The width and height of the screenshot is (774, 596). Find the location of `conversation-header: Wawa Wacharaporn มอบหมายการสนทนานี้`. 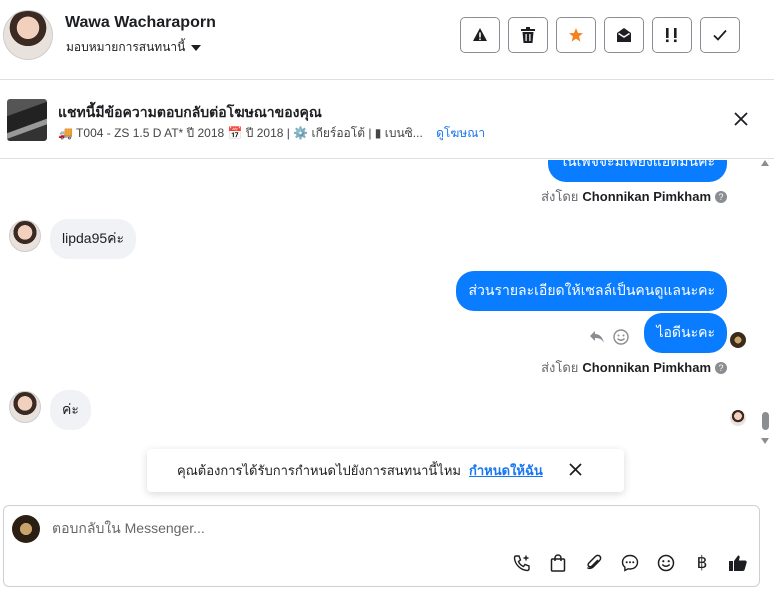

conversation-header: Wawa Wacharaporn มอบหมายการสนทนานี้ is located at coordinates (387, 40).